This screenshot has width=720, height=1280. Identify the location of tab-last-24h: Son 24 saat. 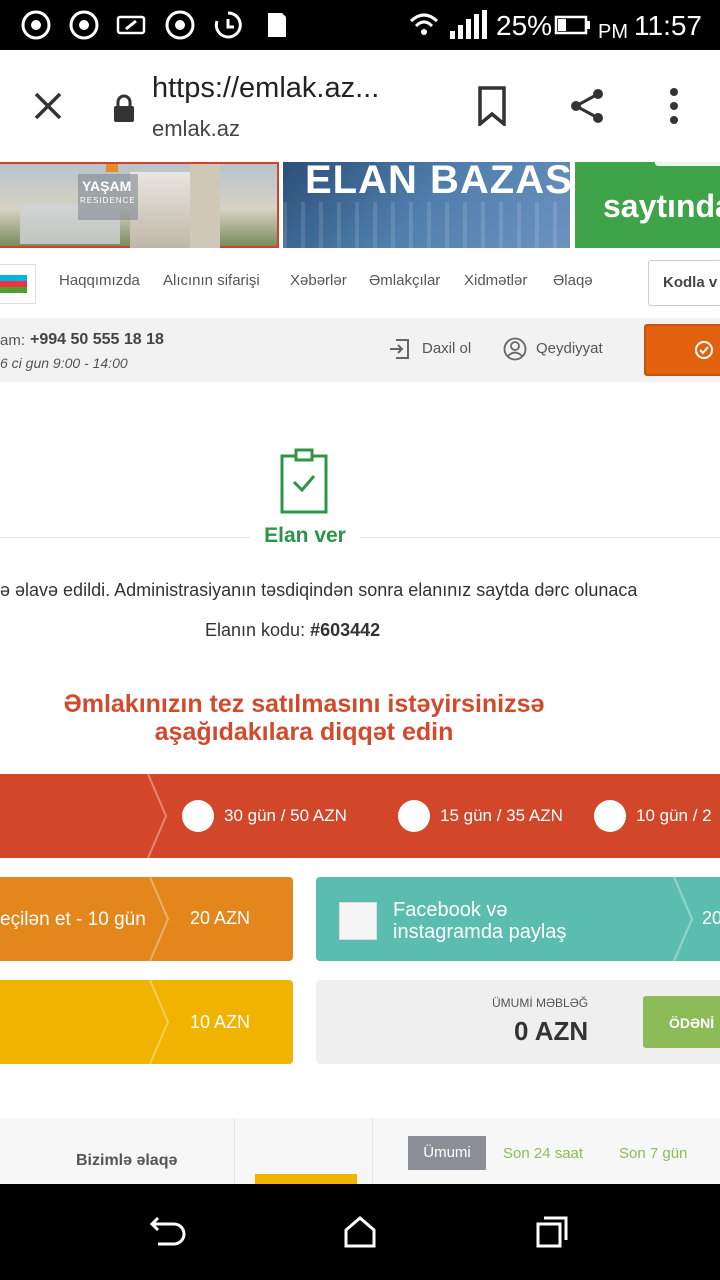
(543, 1153).